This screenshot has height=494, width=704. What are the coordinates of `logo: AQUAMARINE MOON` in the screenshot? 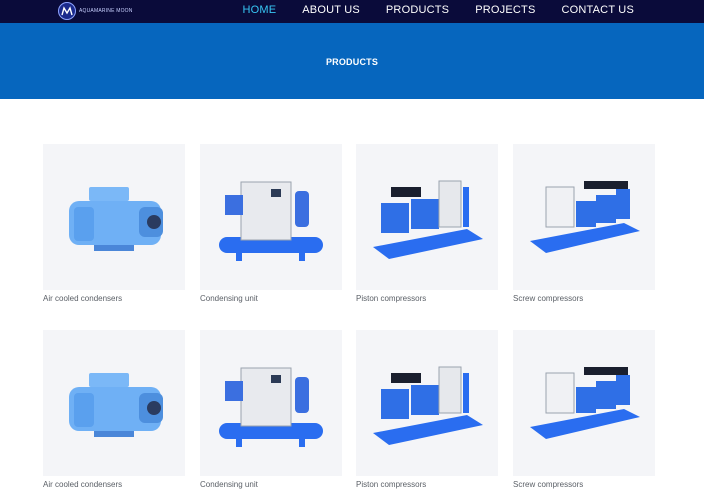 It's located at (98, 11).